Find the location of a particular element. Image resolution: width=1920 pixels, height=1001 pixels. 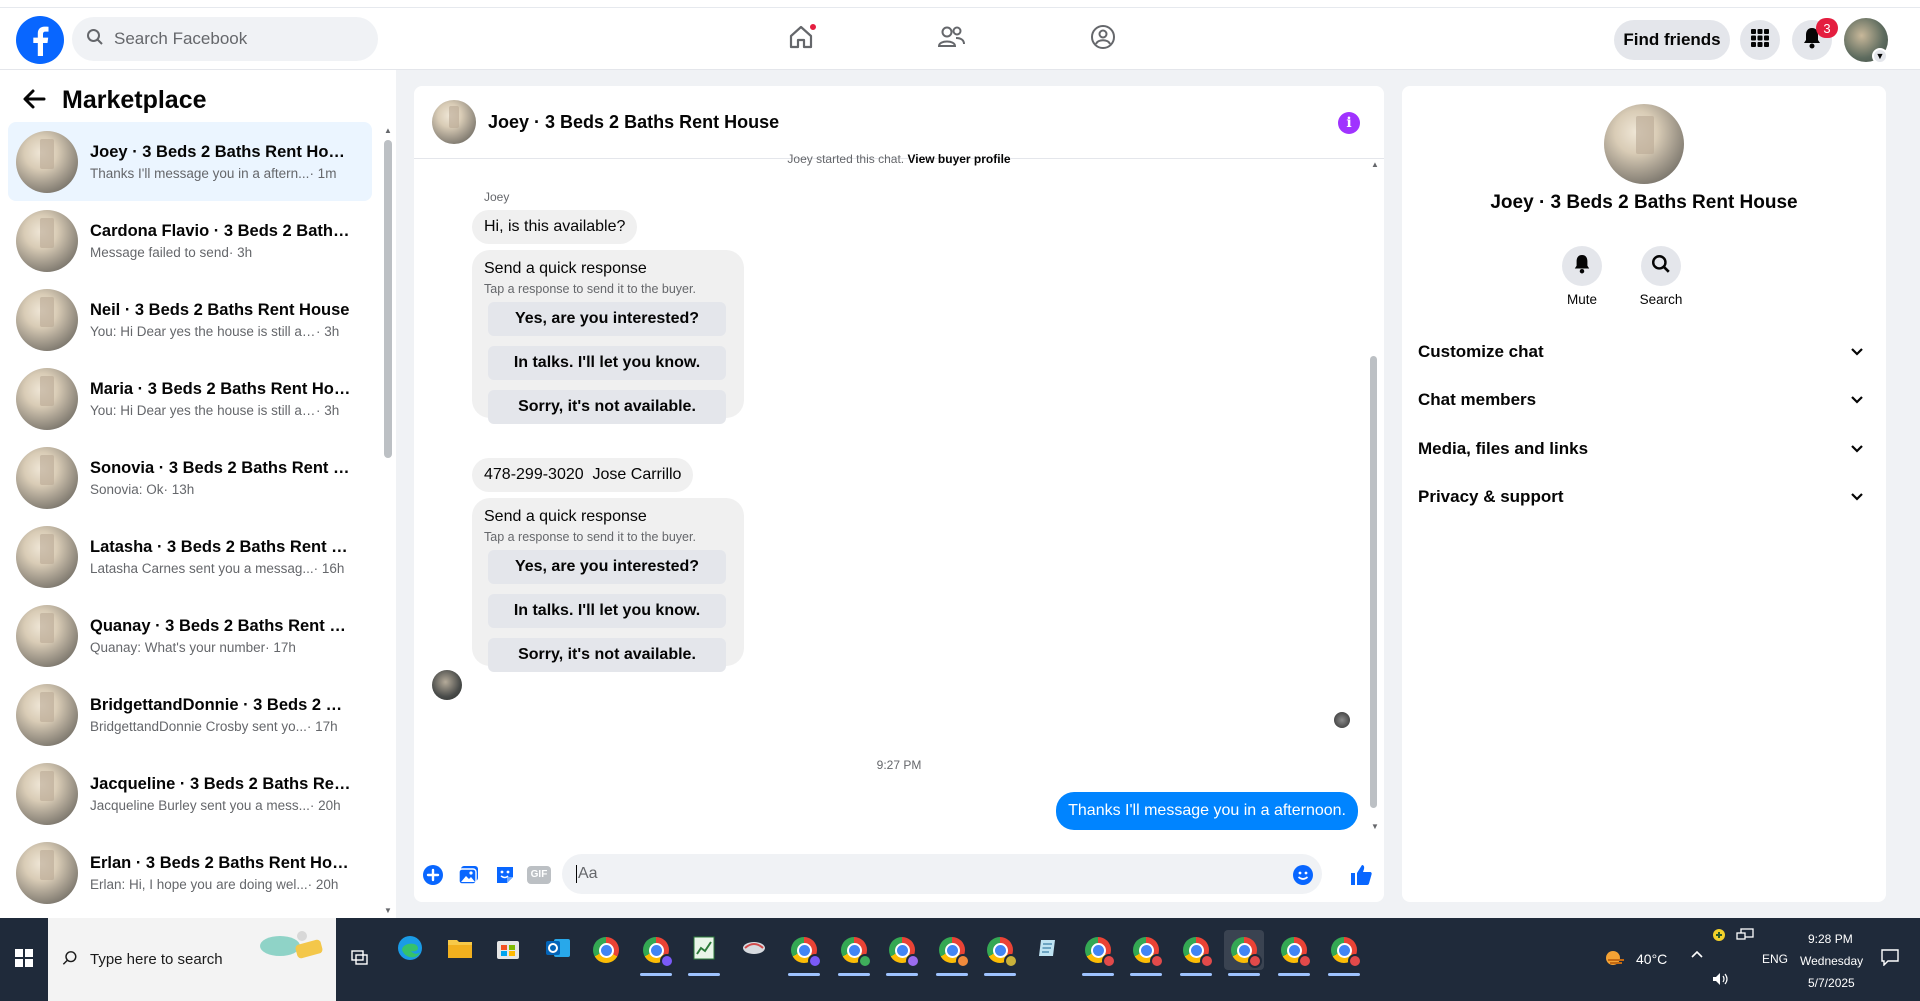

menu-button is located at coordinates (1760, 40).